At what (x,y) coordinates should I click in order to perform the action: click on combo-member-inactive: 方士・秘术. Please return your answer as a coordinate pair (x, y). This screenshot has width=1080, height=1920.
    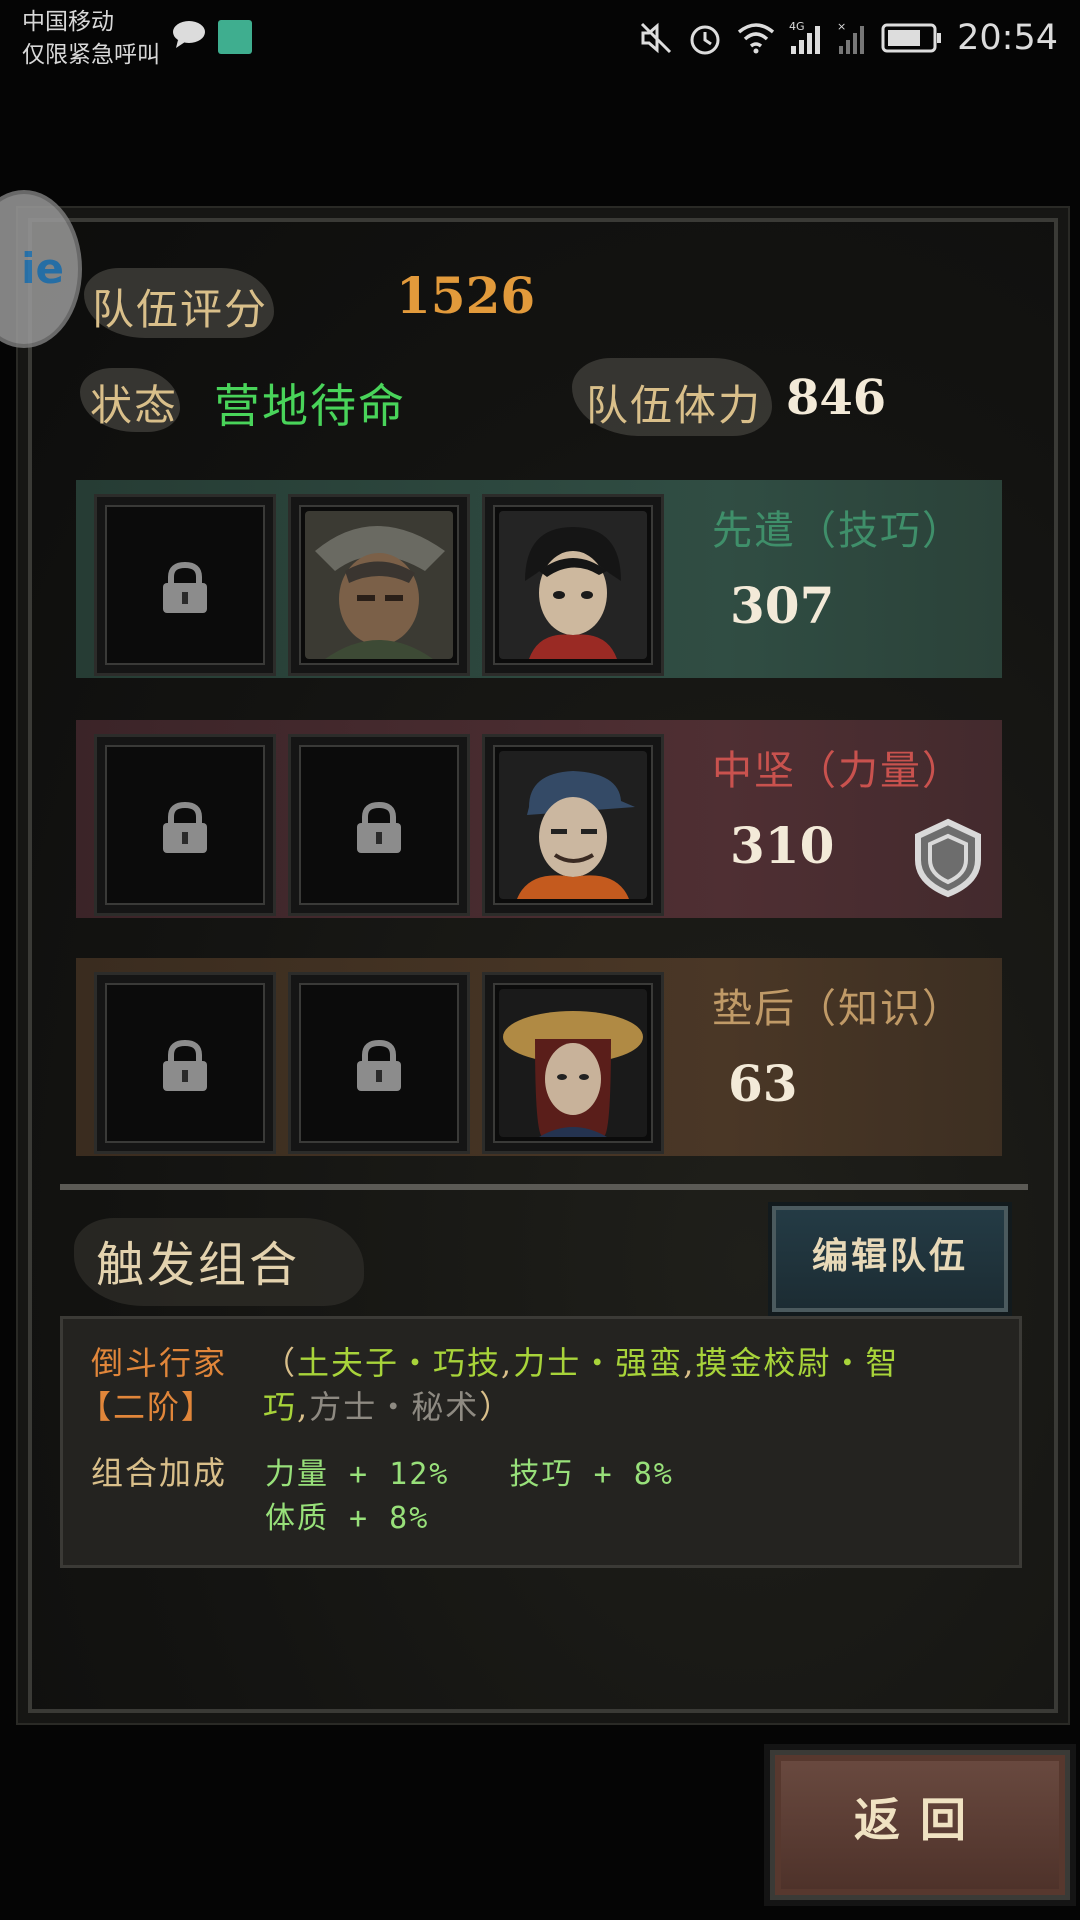
    Looking at the image, I should click on (394, 1407).